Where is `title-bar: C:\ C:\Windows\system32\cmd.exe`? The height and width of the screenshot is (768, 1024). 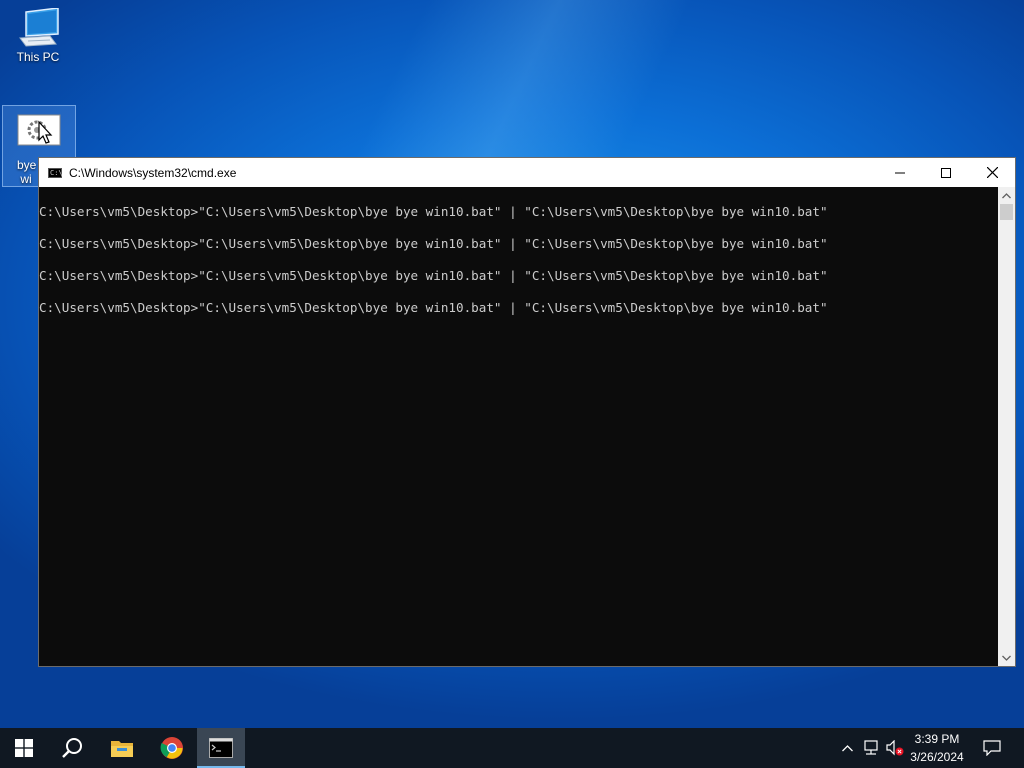
title-bar: C:\ C:\Windows\system32\cmd.exe is located at coordinates (527, 172).